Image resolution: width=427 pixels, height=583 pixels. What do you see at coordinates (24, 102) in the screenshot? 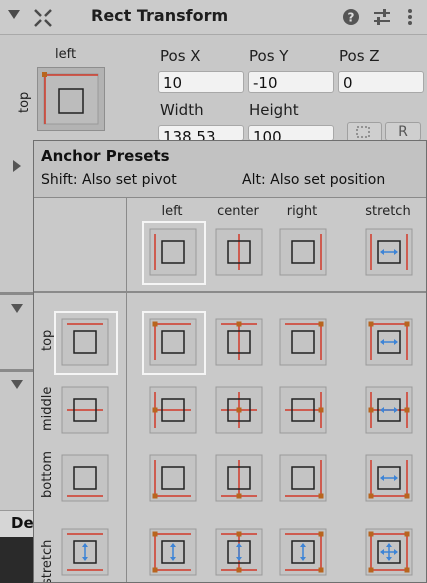
I see `anchor-vertical-label: top` at bounding box center [24, 102].